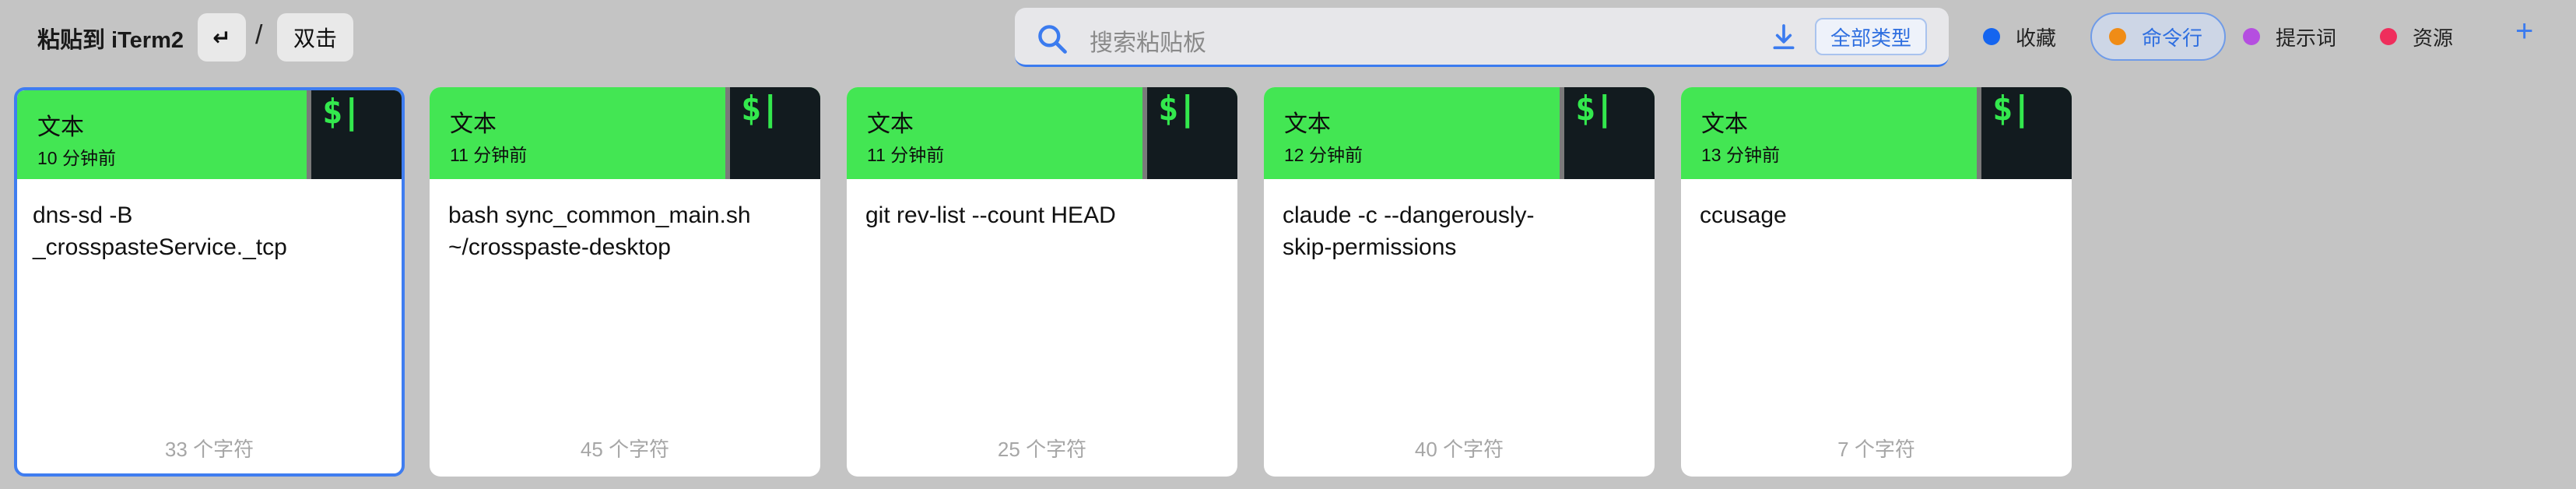  What do you see at coordinates (210, 134) in the screenshot?
I see `card-header: 文本 10 分钟前 $|` at bounding box center [210, 134].